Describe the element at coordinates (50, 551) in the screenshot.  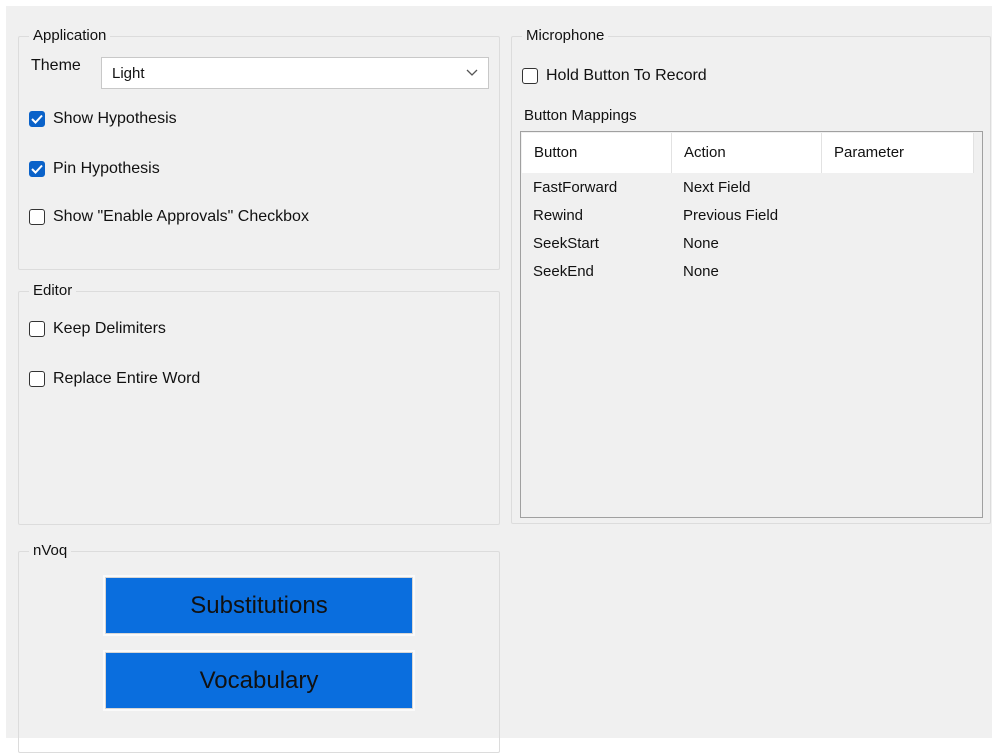
I see `nvoq-legend: nVoq` at that location.